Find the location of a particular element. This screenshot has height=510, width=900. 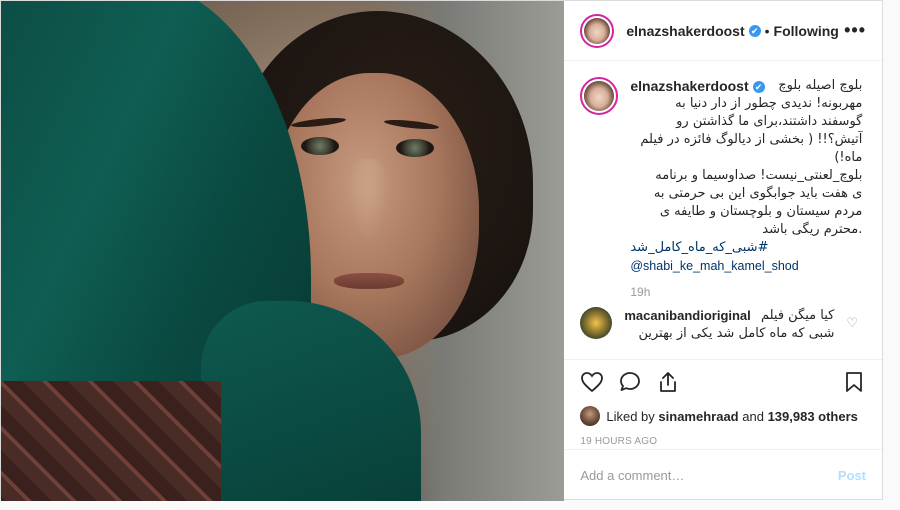

mention-link: @shabi_ke_mah_kamel_shod is located at coordinates (746, 266).